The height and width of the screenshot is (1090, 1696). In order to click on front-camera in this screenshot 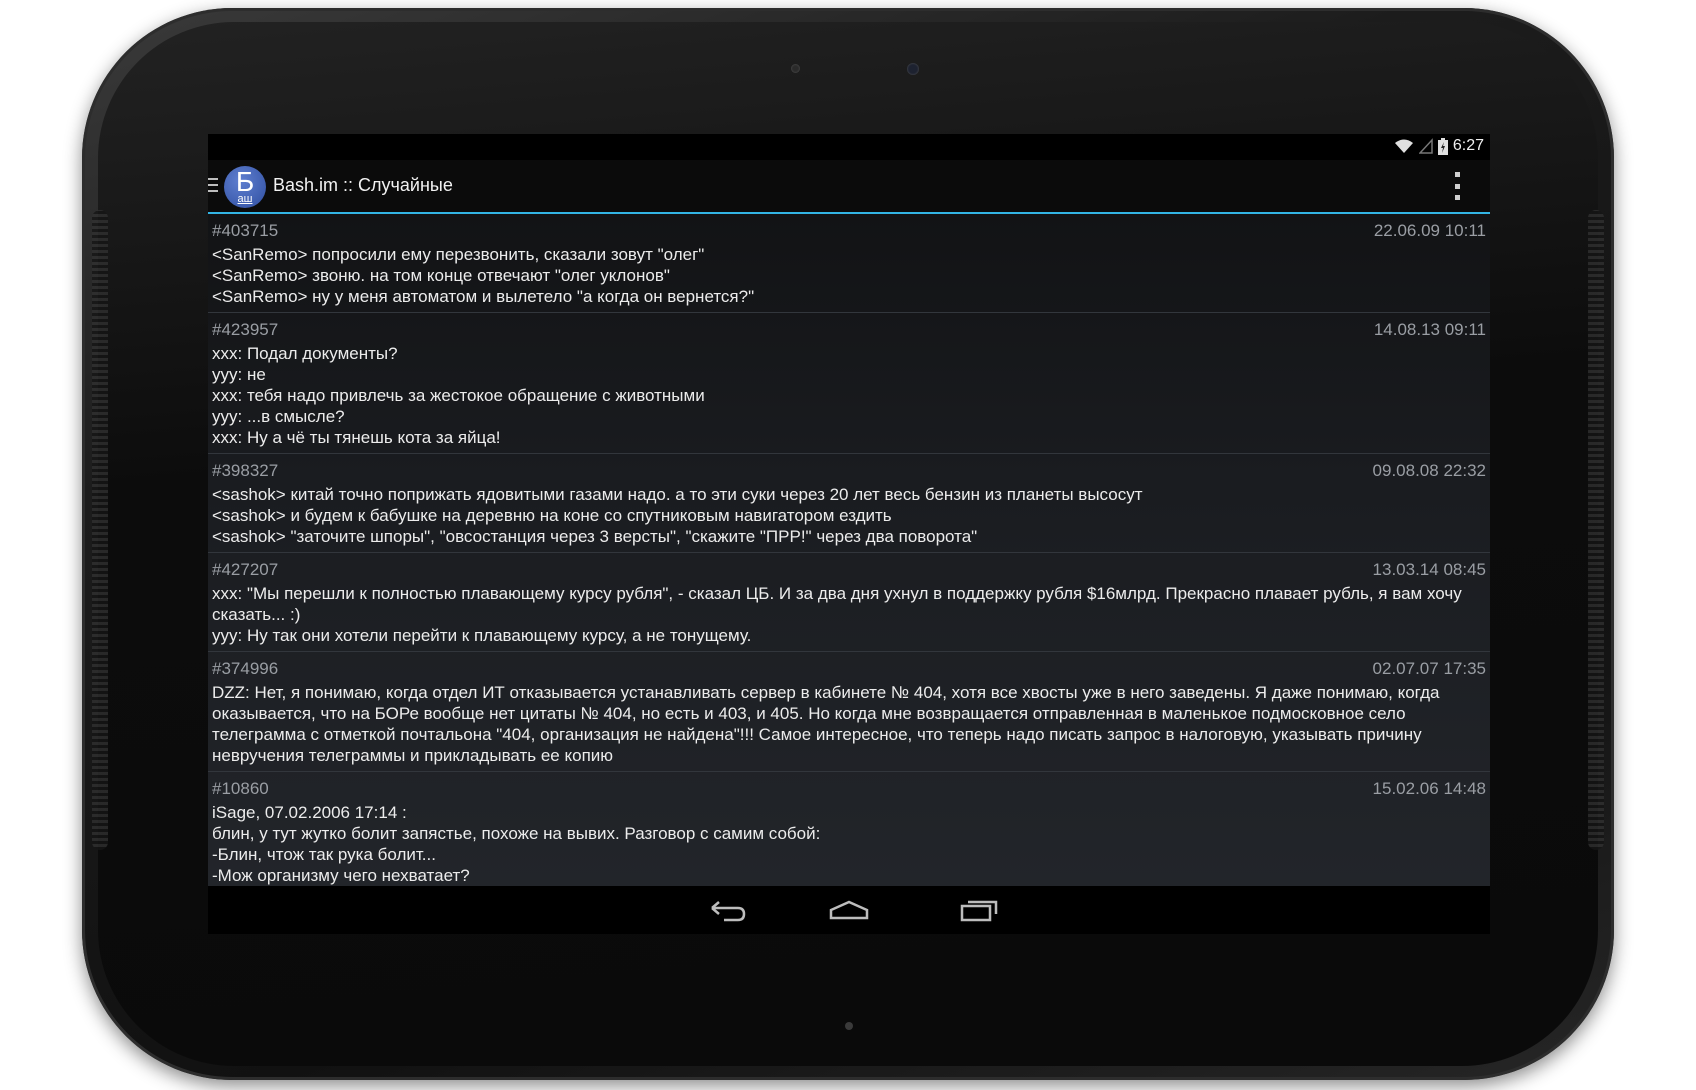, I will do `click(913, 69)`.